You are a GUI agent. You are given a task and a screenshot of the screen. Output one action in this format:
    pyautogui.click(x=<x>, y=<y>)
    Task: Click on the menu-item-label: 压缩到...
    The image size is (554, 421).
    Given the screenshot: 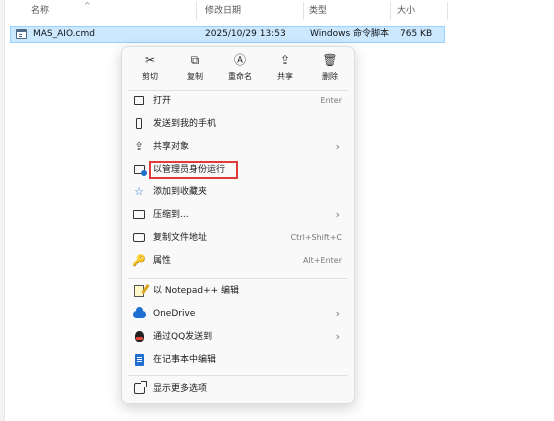 What is the action you would take?
    pyautogui.click(x=171, y=215)
    